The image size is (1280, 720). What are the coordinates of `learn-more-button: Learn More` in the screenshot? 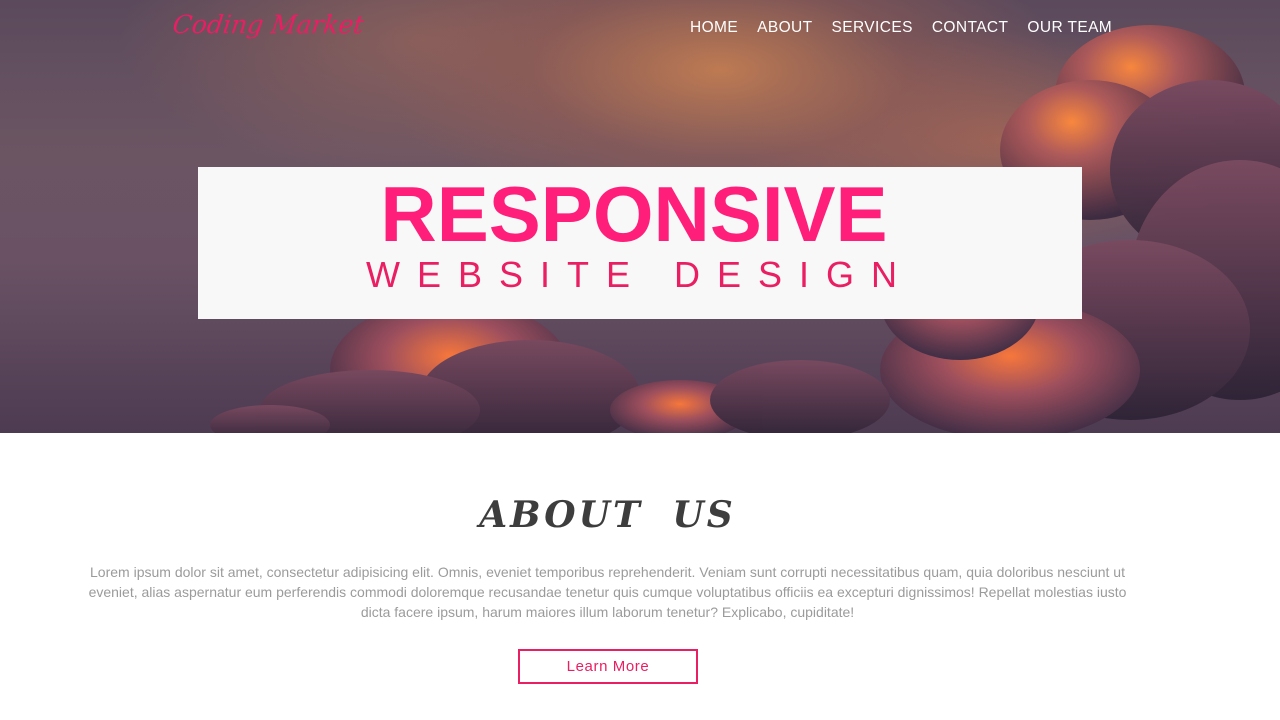 It's located at (608, 666).